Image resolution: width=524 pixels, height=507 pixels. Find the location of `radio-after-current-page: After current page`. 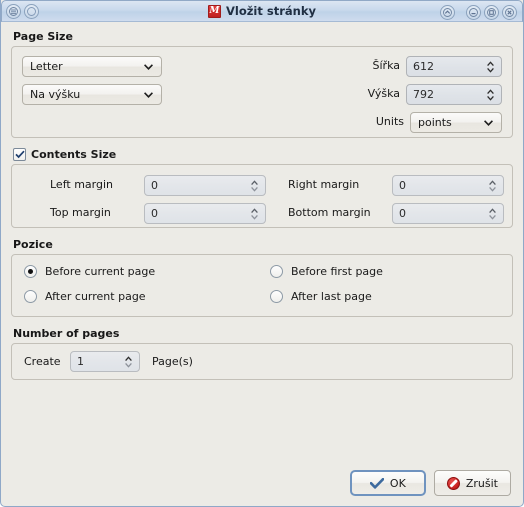

radio-after-current-page: After current page is located at coordinates (85, 296).